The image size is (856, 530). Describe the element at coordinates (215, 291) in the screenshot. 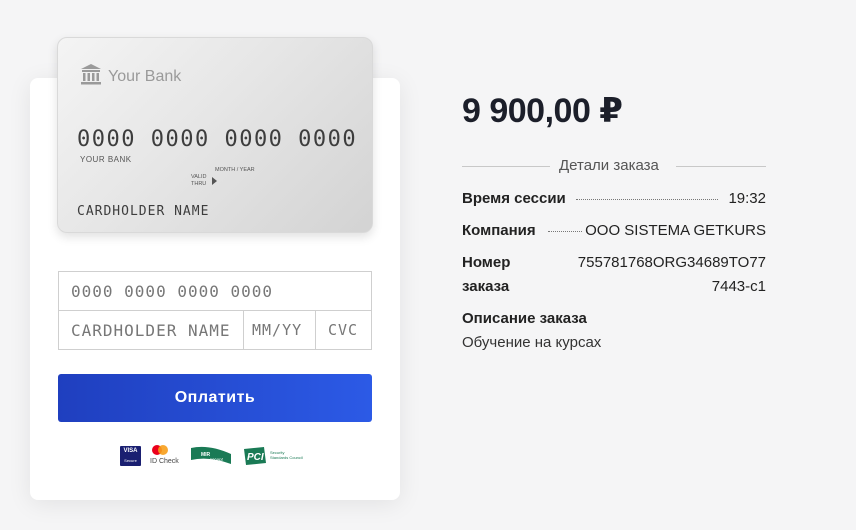

I see `card-number-input` at that location.